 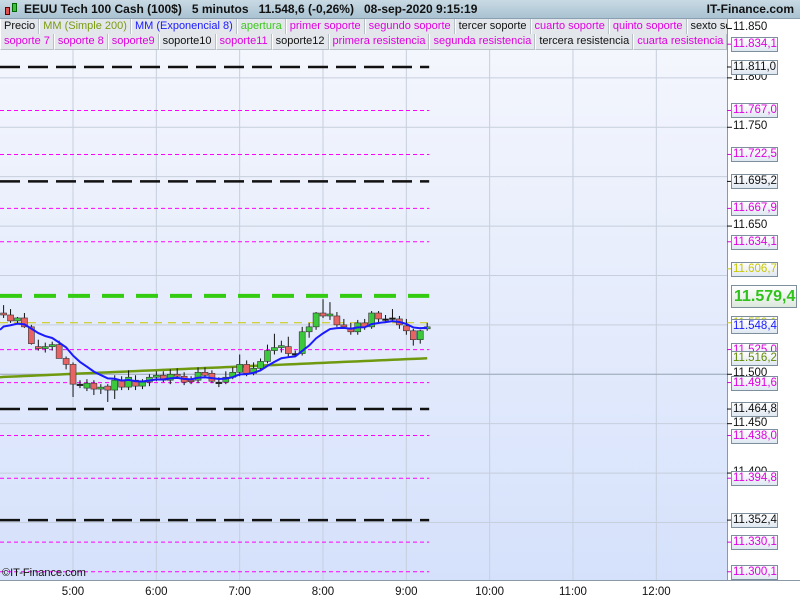 I want to click on level-price-label: 11.811,0, so click(x=754, y=67).